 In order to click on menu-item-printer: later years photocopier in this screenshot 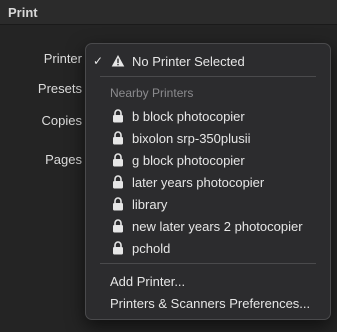, I will do `click(208, 182)`.